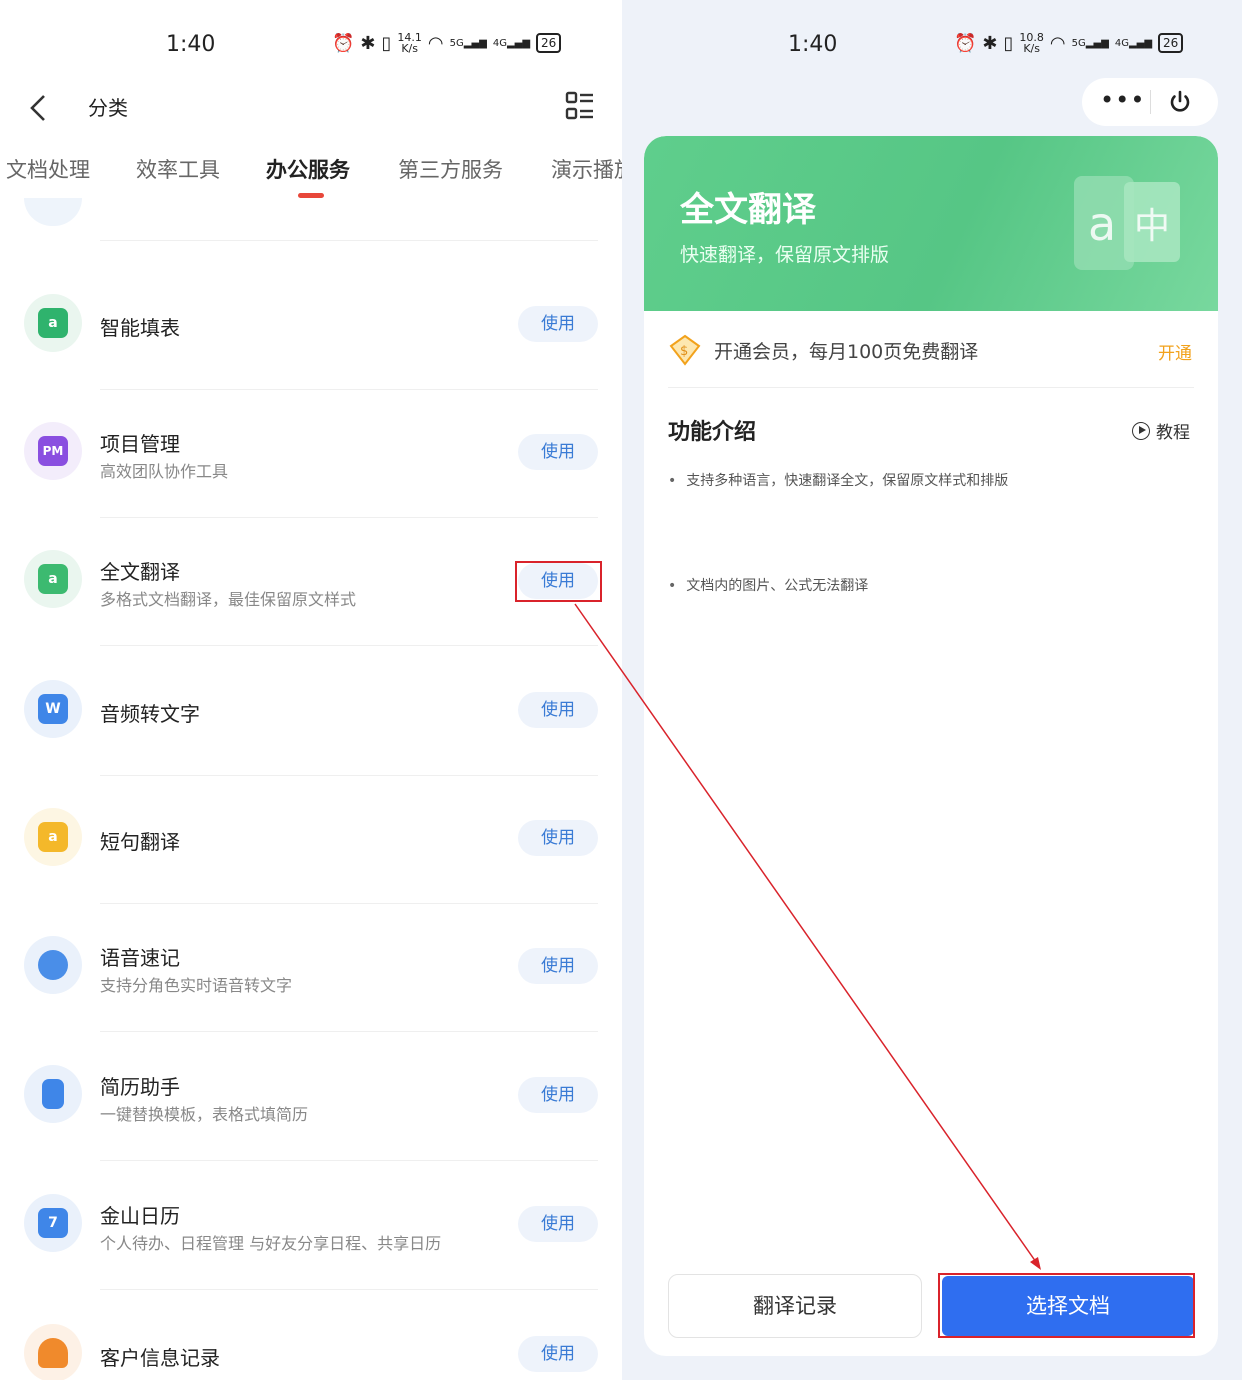 The image size is (1242, 1380). Describe the element at coordinates (140, 444) in the screenshot. I see `tool-name: 项目管理` at that location.